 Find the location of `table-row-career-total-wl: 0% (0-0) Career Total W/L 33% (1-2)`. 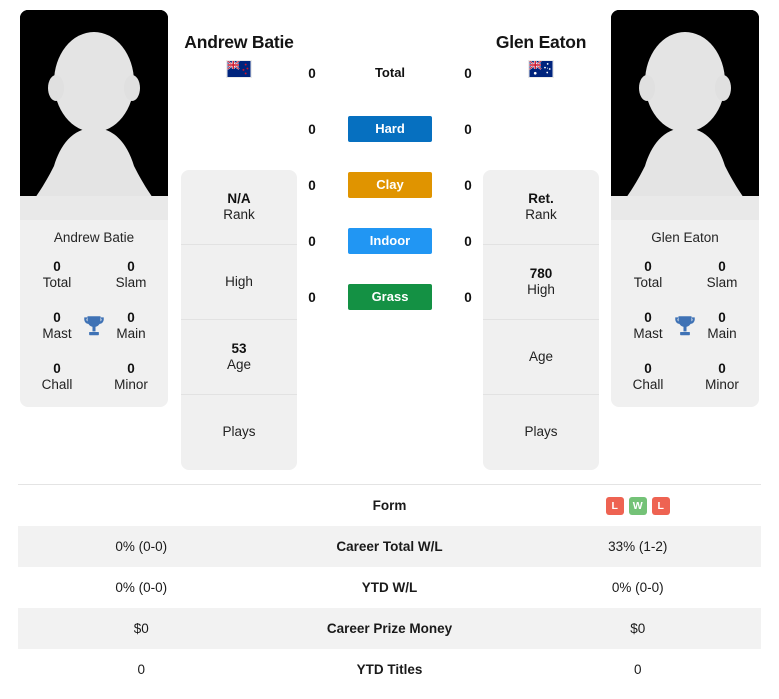

table-row-career-total-wl: 0% (0-0) Career Total W/L 33% (1-2) is located at coordinates (389, 546).